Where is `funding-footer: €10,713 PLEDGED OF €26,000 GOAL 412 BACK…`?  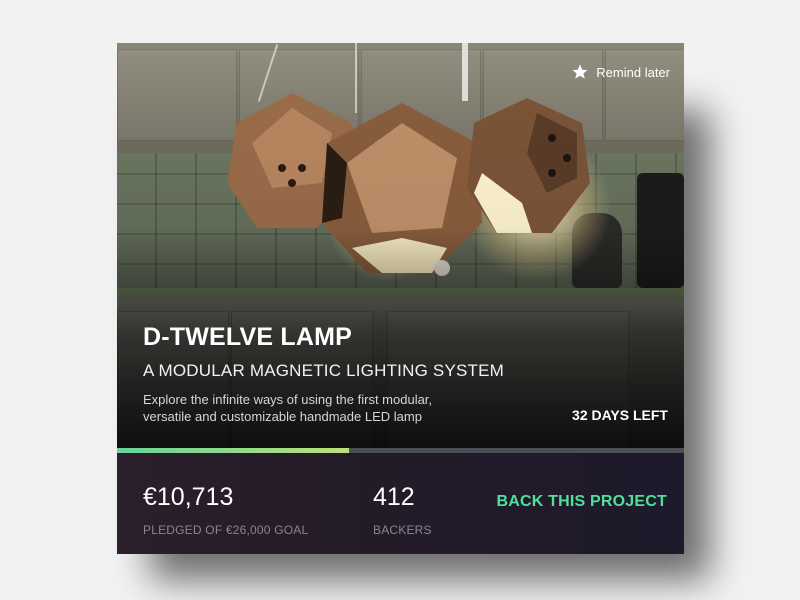 funding-footer: €10,713 PLEDGED OF €26,000 GOAL 412 BACK… is located at coordinates (400, 503).